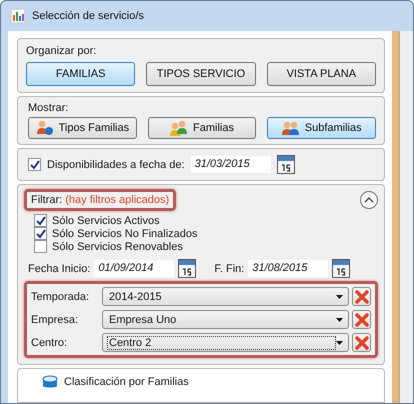  Describe the element at coordinates (55, 320) in the screenshot. I see `select-label: Empresa:` at that location.